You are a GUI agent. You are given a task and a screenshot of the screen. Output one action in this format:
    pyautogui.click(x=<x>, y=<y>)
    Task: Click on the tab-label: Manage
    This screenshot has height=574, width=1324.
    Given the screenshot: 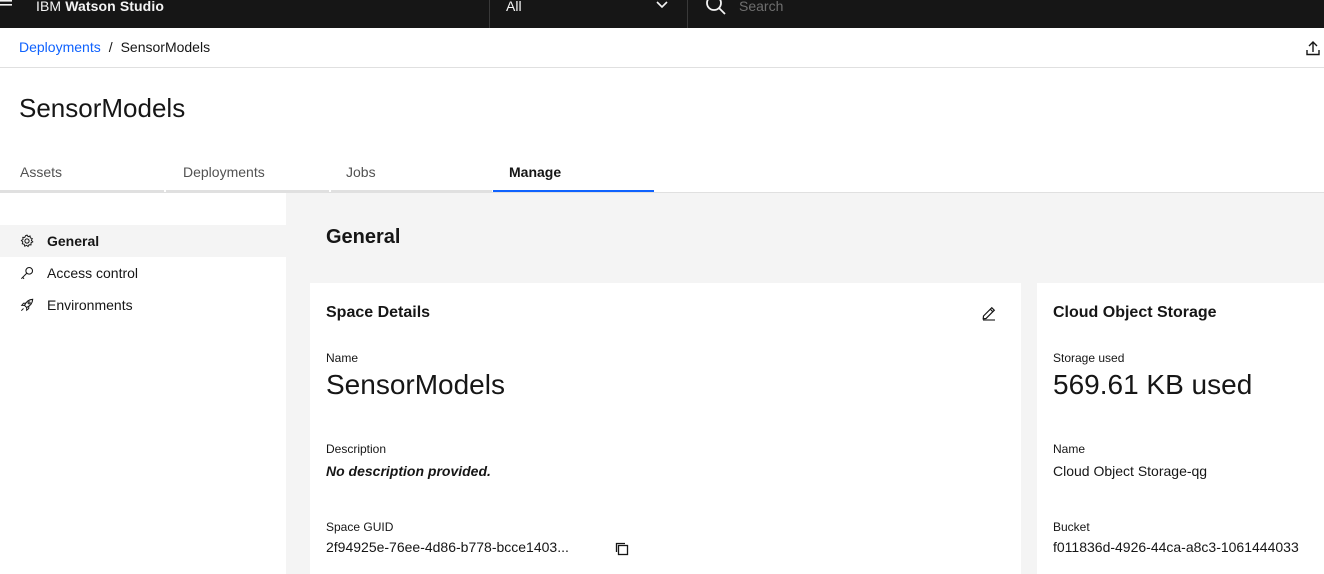 What is the action you would take?
    pyautogui.click(x=535, y=172)
    